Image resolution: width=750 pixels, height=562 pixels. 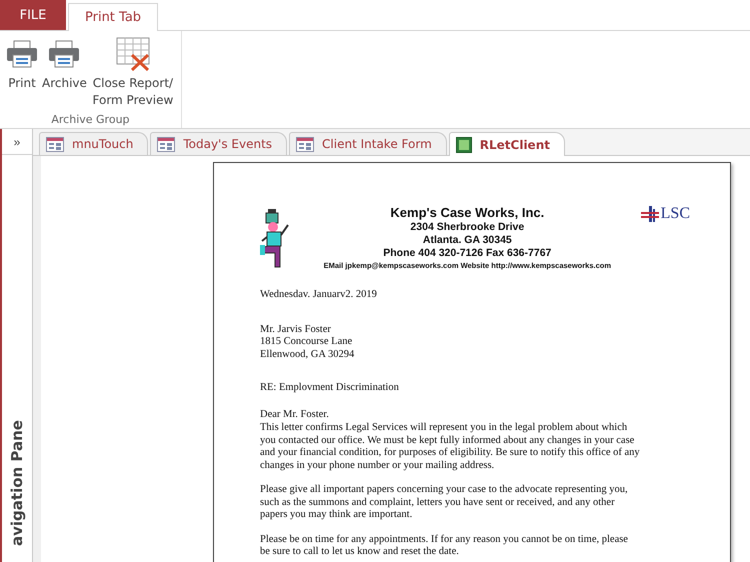 I want to click on address-line: Ellenwood, GA 30294, so click(x=308, y=354).